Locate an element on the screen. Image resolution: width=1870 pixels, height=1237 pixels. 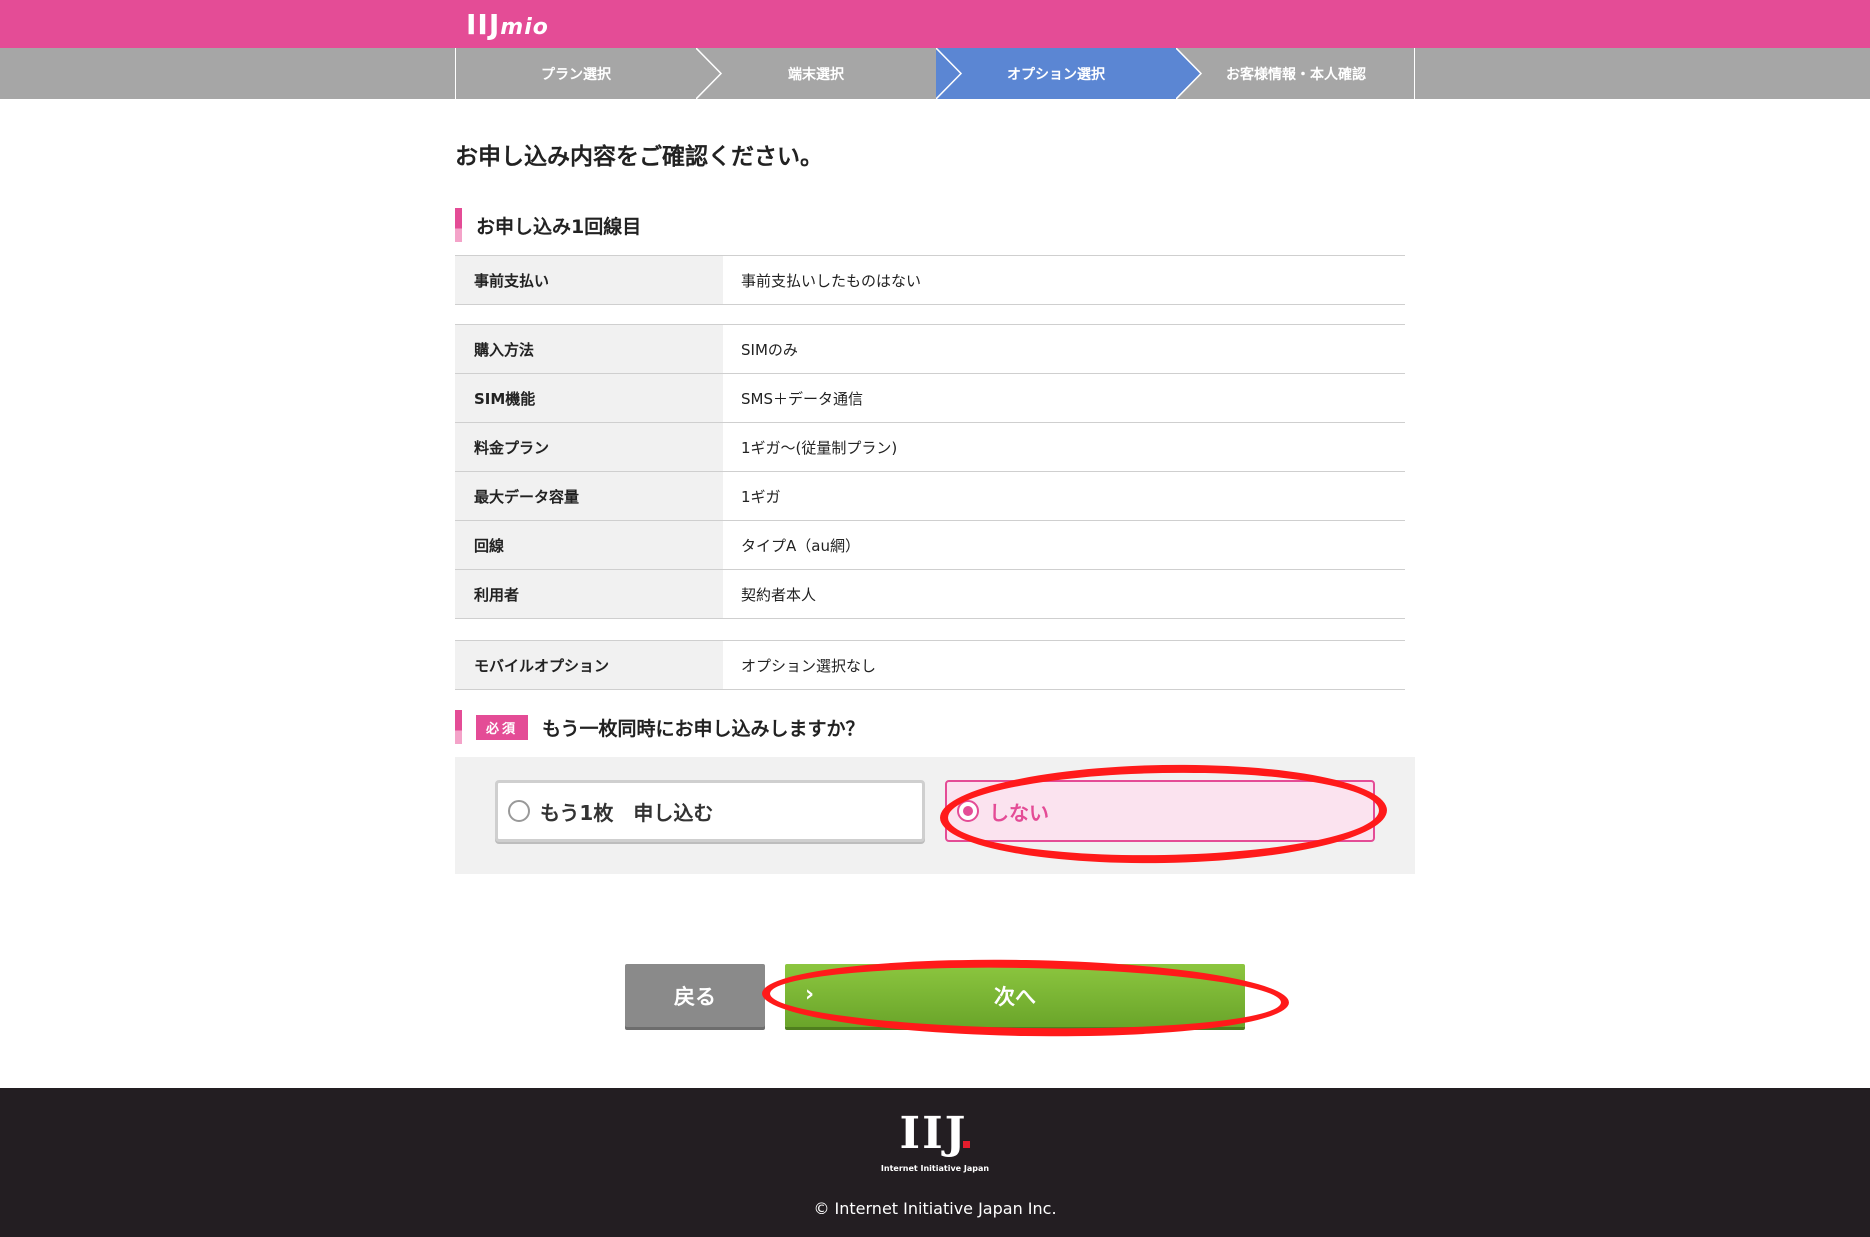
page-title: お申し込み内容をご確認ください。 is located at coordinates (639, 157).